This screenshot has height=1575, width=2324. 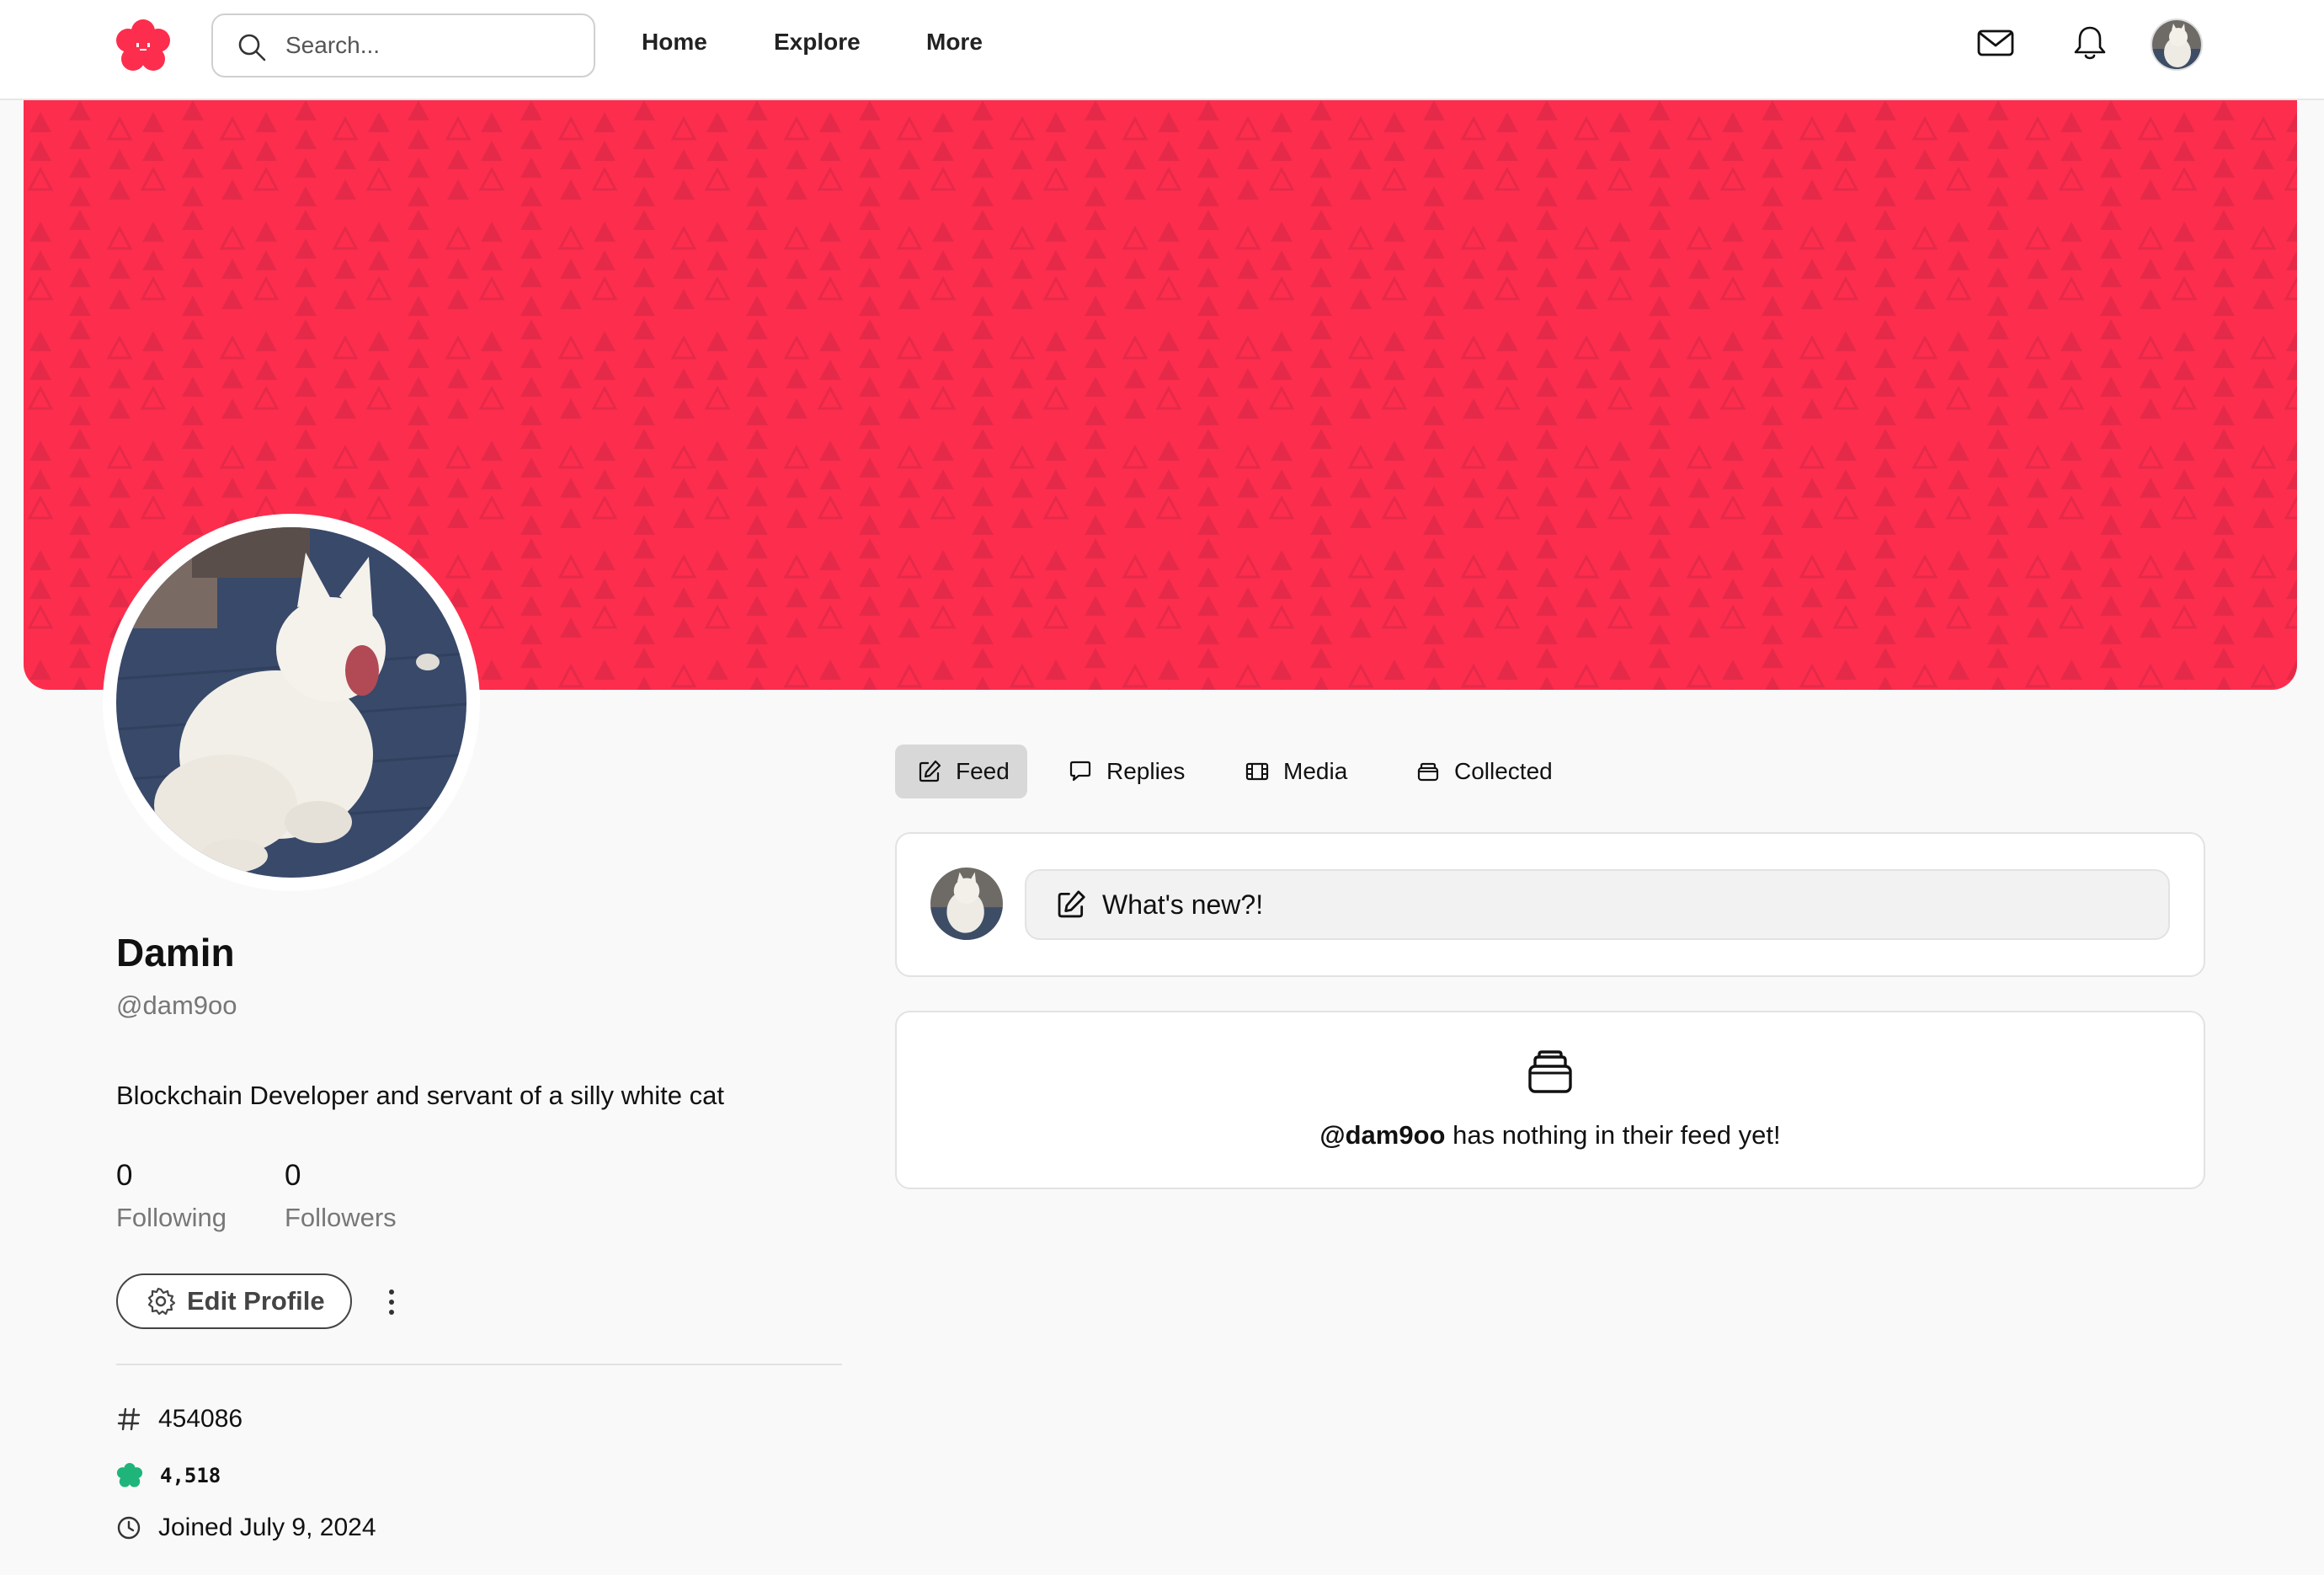 What do you see at coordinates (1613, 1135) in the screenshot?
I see `empty-feed-text: has nothing in their feed yet!` at bounding box center [1613, 1135].